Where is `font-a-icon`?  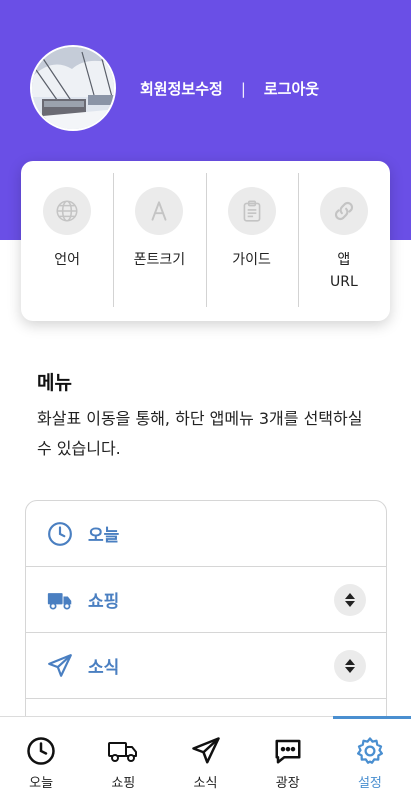
font-a-icon is located at coordinates (159, 211).